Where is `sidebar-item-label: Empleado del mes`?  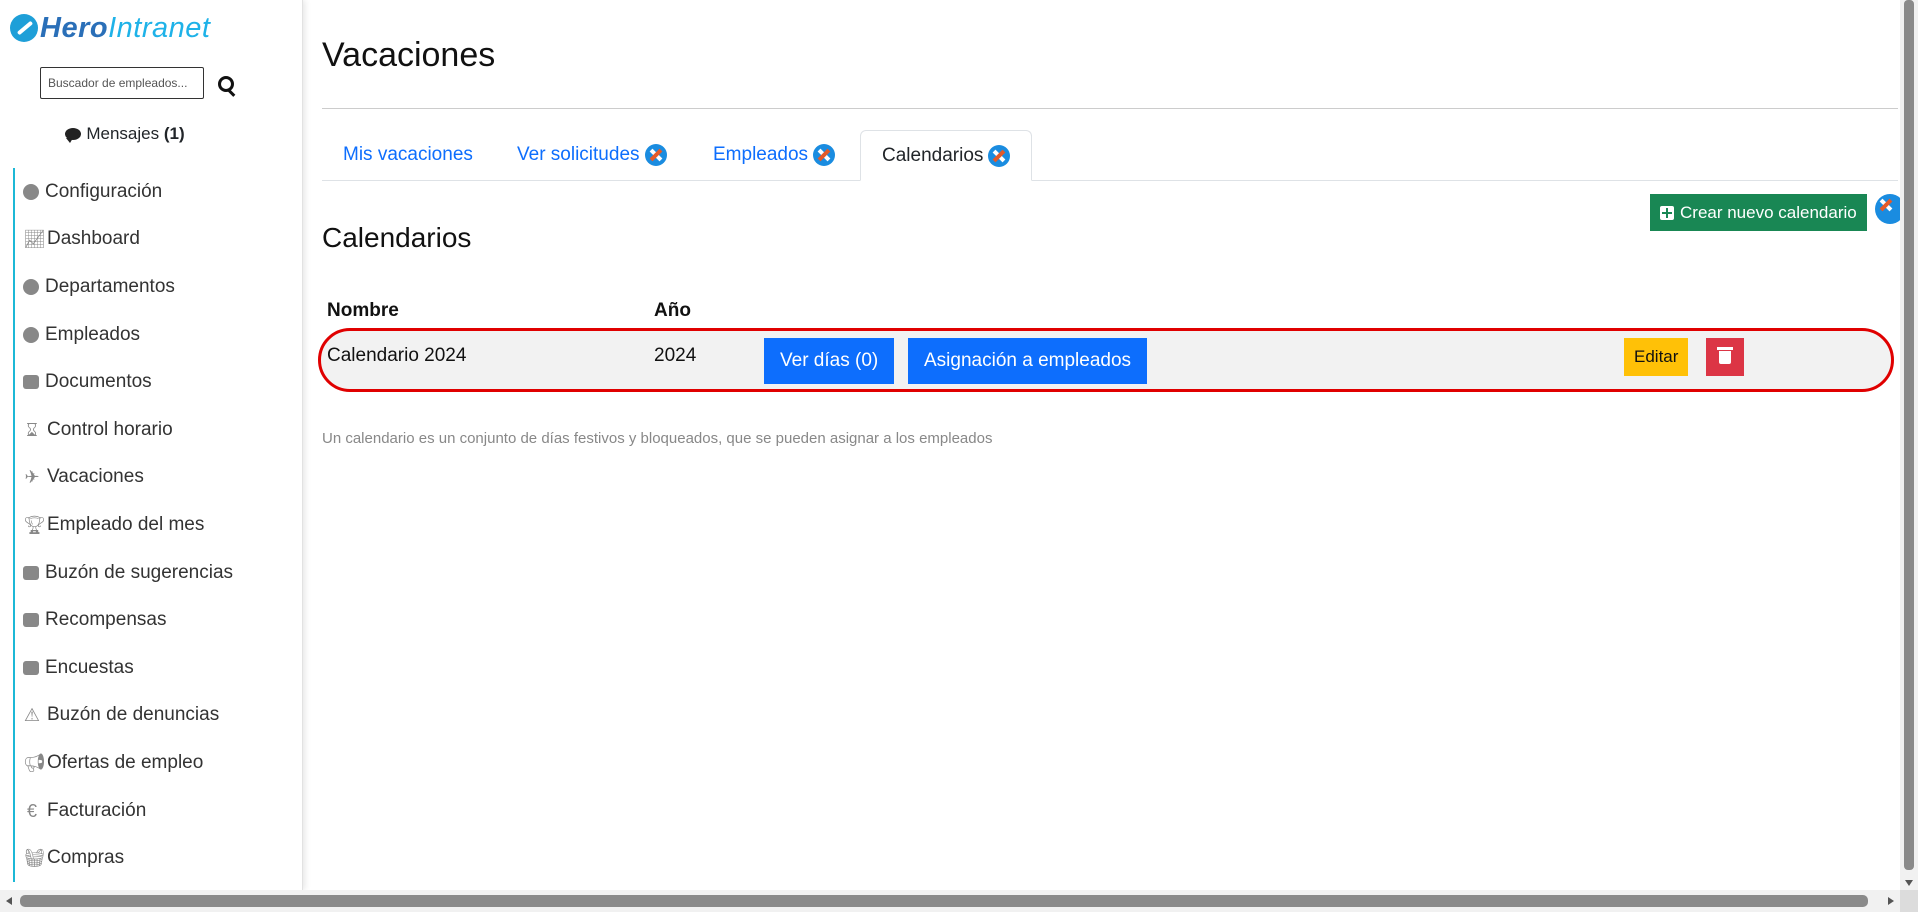 sidebar-item-label: Empleado del mes is located at coordinates (126, 524).